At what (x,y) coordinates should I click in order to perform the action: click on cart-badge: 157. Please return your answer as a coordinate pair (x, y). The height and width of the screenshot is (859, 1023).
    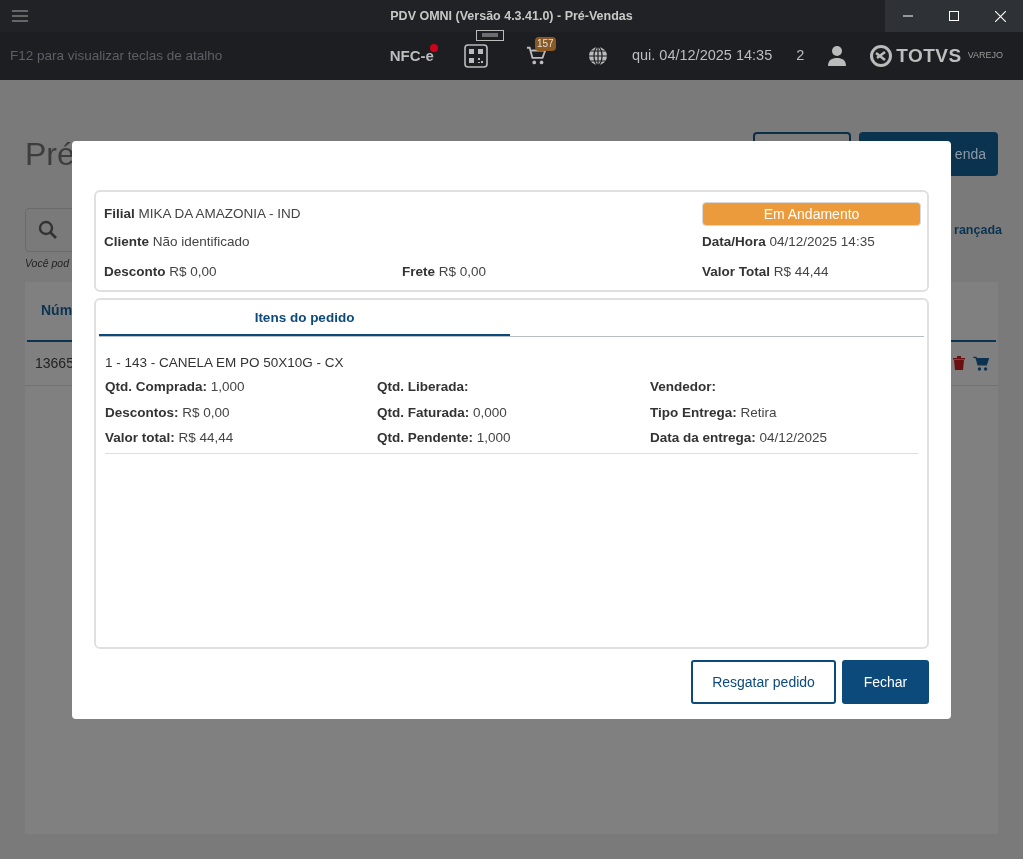
    Looking at the image, I should click on (545, 44).